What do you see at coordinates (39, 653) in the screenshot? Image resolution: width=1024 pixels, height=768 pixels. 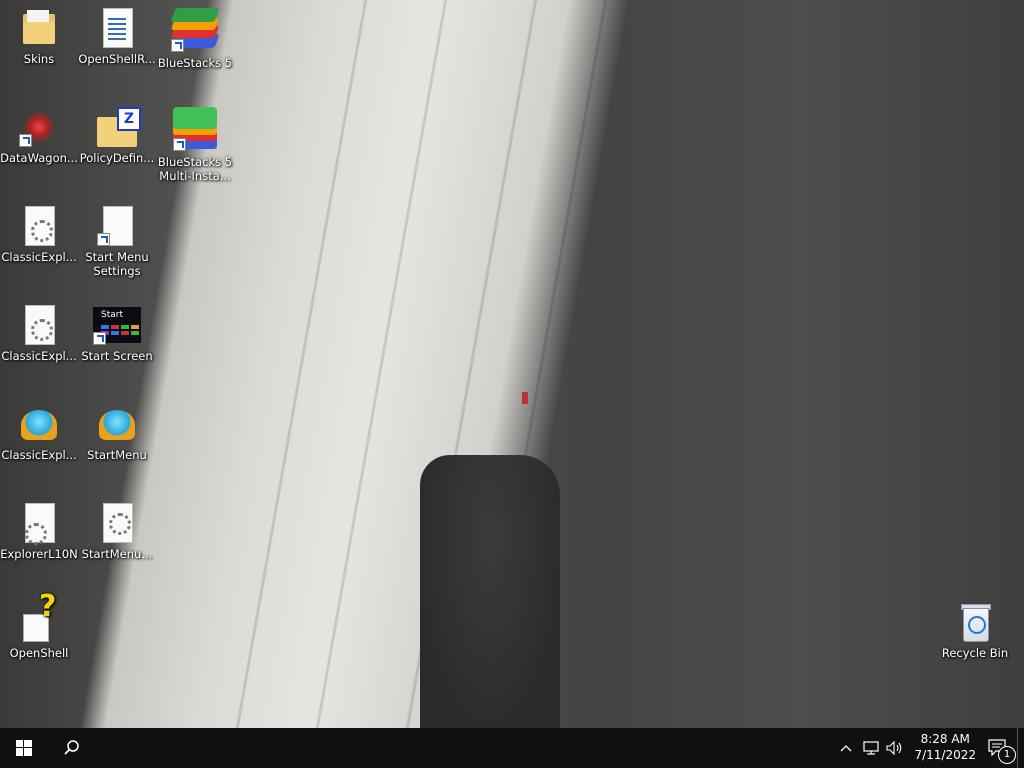 I see `icon-label: OpenShell` at bounding box center [39, 653].